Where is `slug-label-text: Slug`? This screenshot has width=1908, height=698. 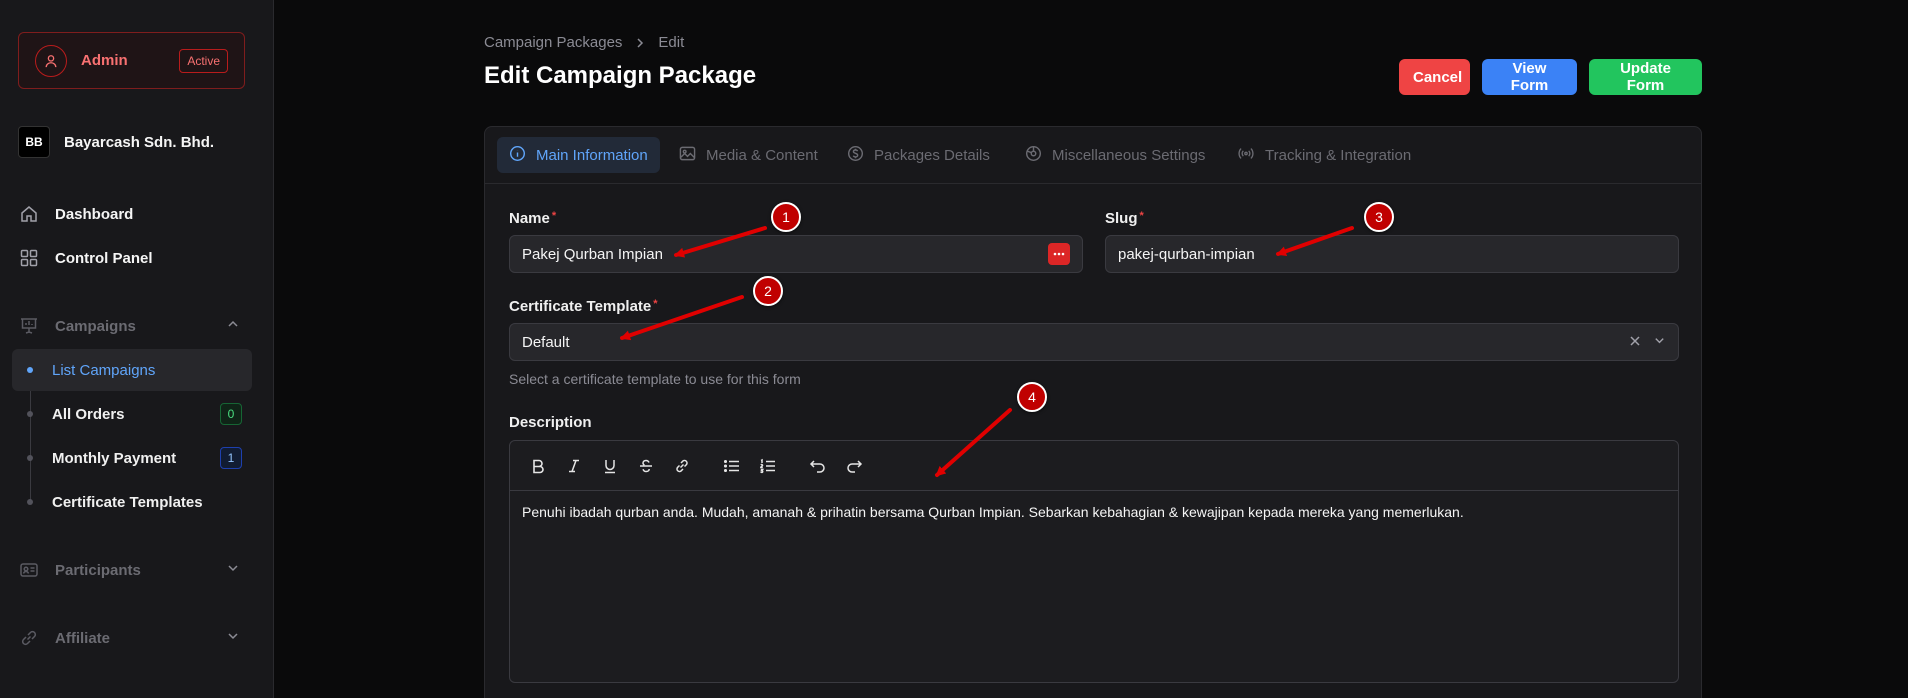 slug-label-text: Slug is located at coordinates (1121, 218).